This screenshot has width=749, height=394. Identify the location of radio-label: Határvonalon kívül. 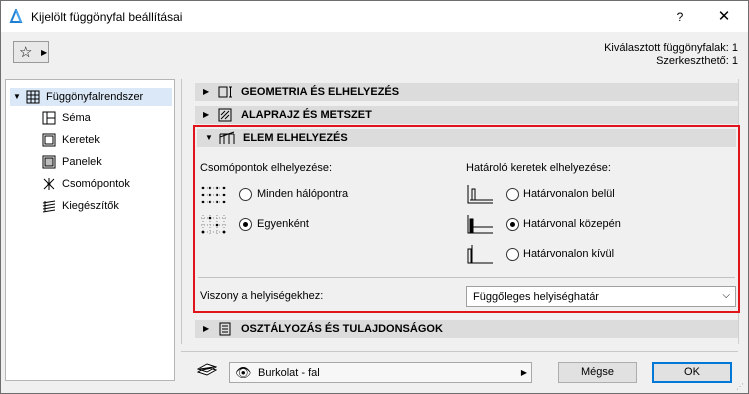
(569, 254).